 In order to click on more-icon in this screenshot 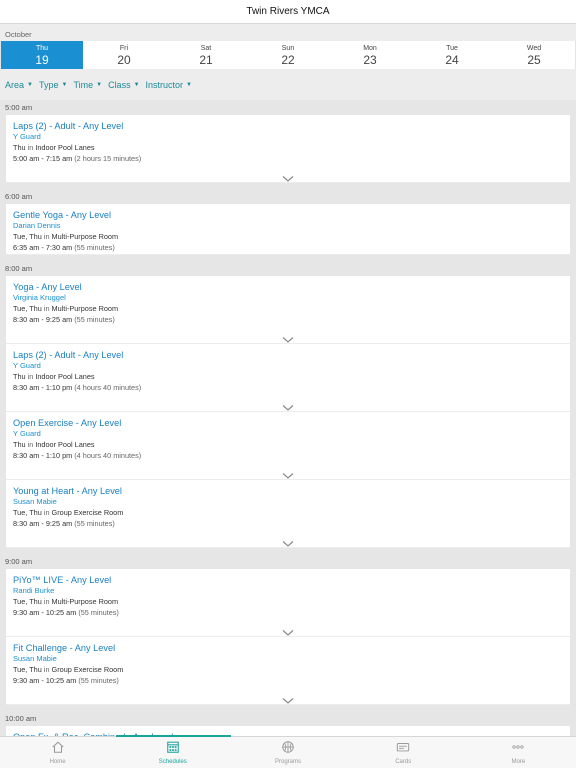, I will do `click(518, 749)`.